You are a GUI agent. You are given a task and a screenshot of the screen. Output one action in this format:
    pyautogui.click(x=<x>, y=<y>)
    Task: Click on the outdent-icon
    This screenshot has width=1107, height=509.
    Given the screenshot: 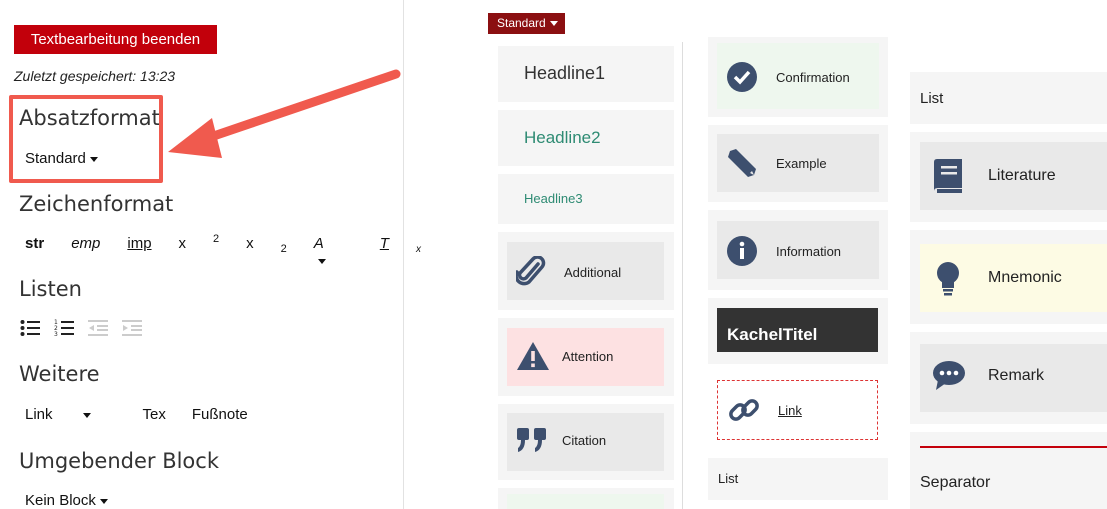 What is the action you would take?
    pyautogui.click(x=98, y=328)
    